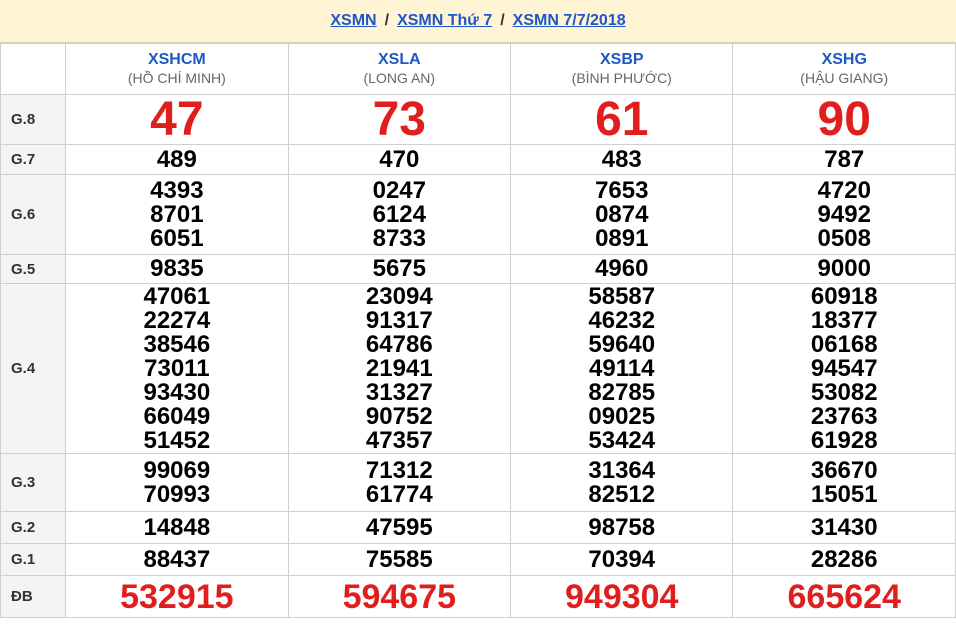 The width and height of the screenshot is (956, 625). Describe the element at coordinates (622, 559) in the screenshot. I see `prize-cell: 70394` at that location.